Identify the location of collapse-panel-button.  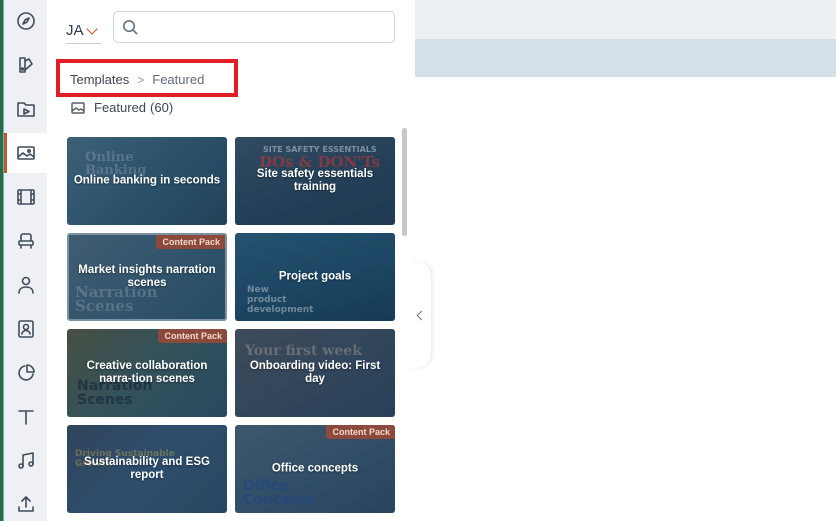
(420, 315).